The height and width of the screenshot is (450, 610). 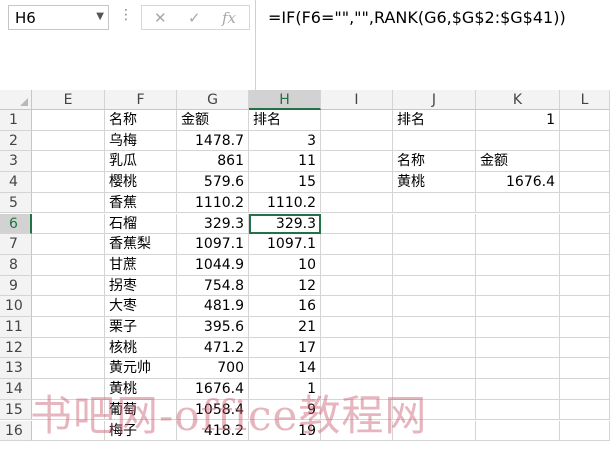 I want to click on record-rank: 15, so click(x=285, y=182).